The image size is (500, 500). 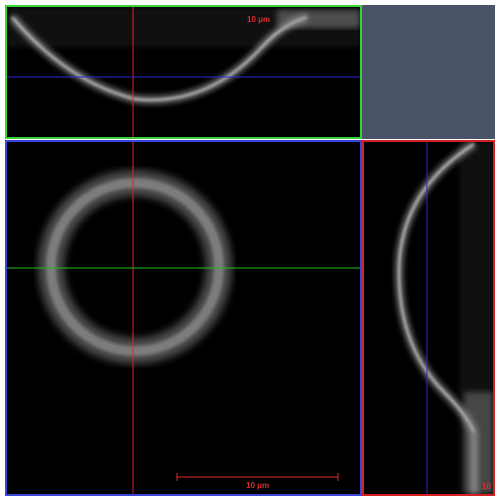 What do you see at coordinates (428, 72) in the screenshot?
I see `corner-panel` at bounding box center [428, 72].